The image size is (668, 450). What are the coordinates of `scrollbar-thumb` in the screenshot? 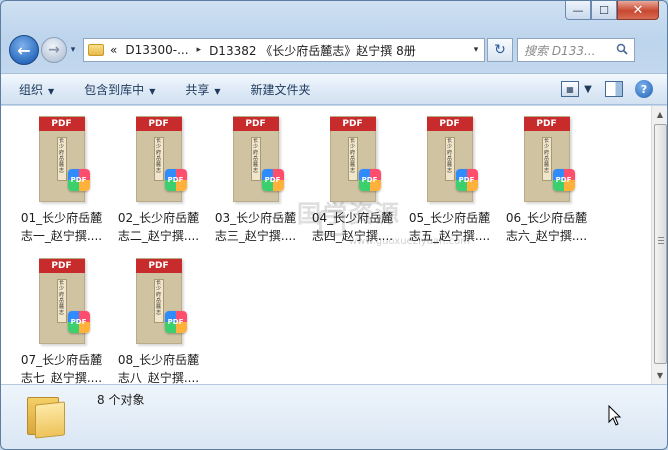 It's located at (660, 244).